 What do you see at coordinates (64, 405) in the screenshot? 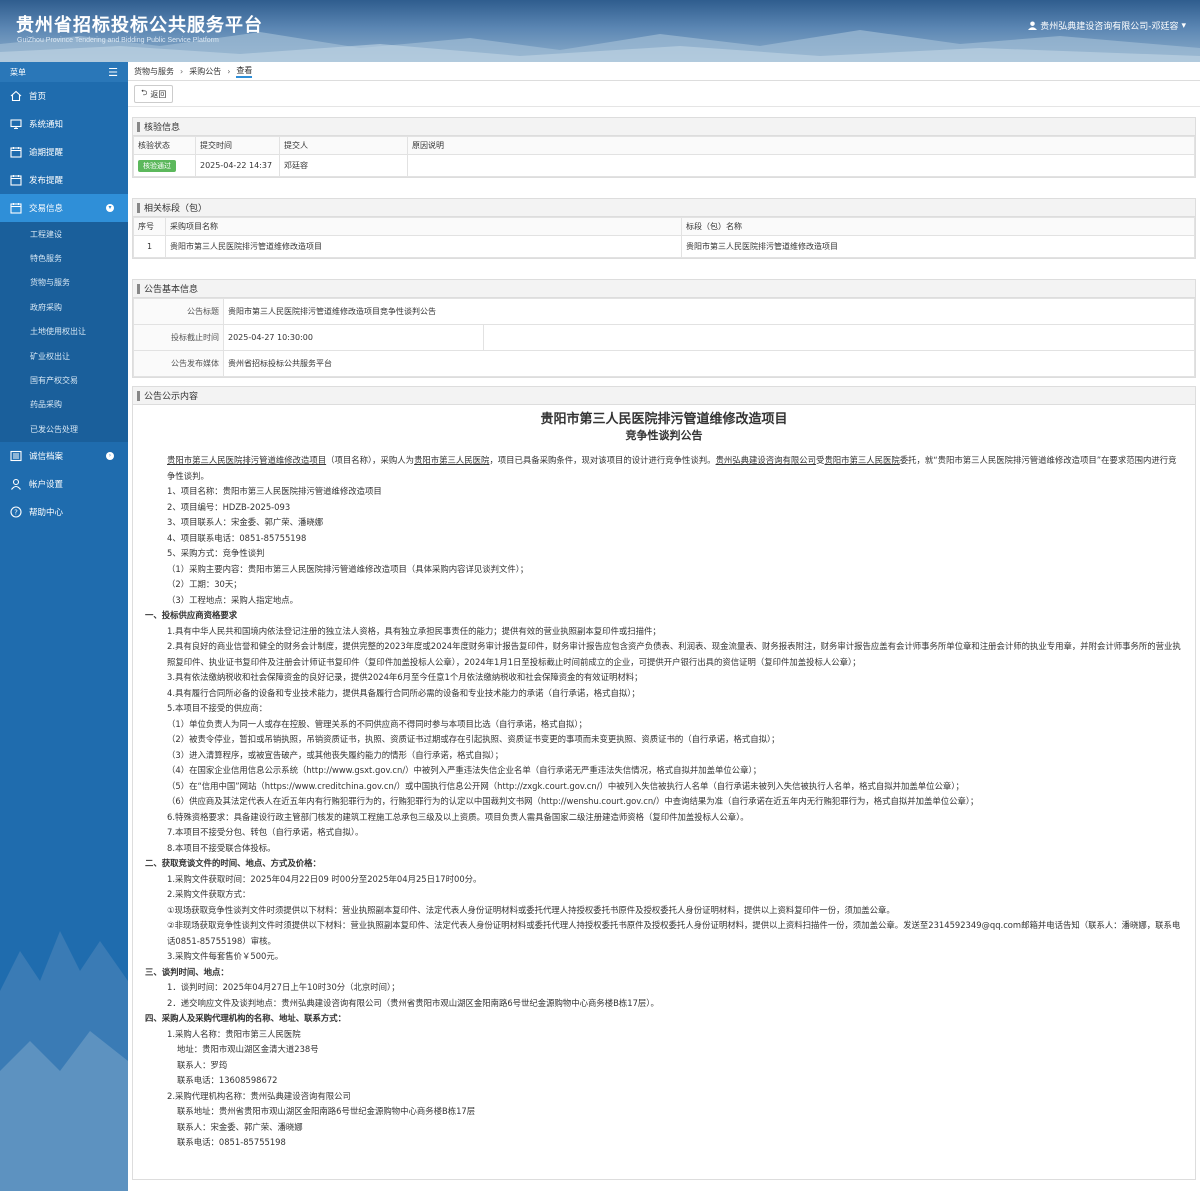
I see `sidebar-subitem: 药品采购` at bounding box center [64, 405].